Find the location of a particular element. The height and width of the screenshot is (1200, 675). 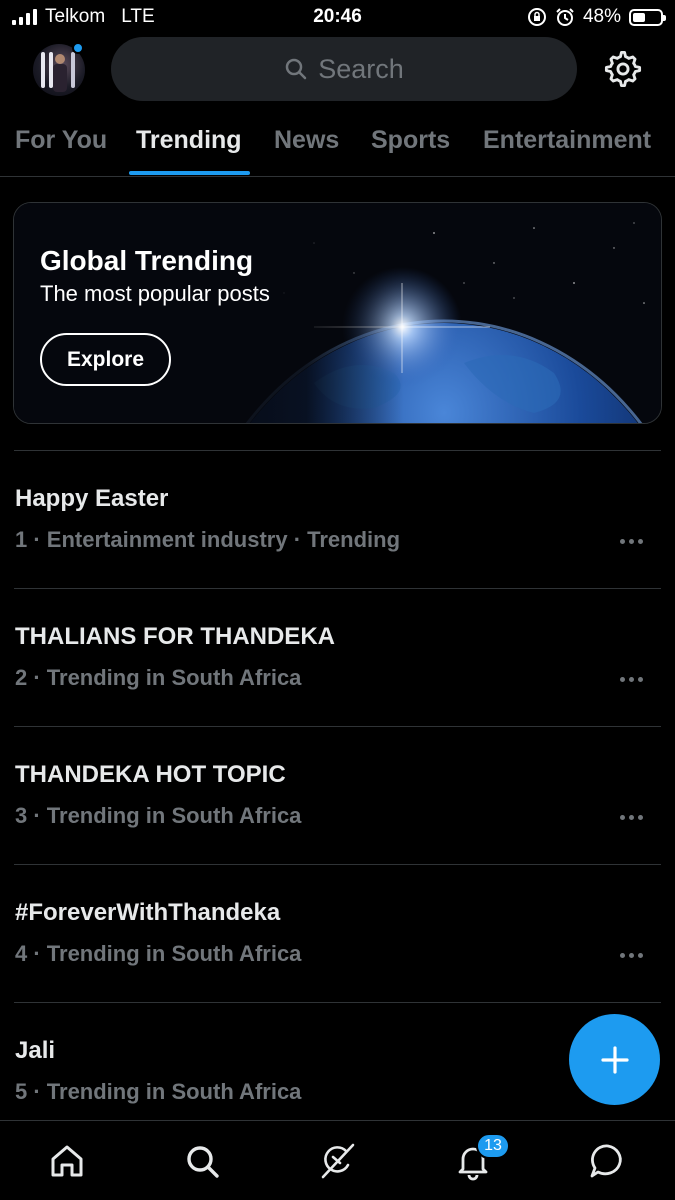

trend-meta: 3 · Trending in South Africa is located at coordinates (158, 815).